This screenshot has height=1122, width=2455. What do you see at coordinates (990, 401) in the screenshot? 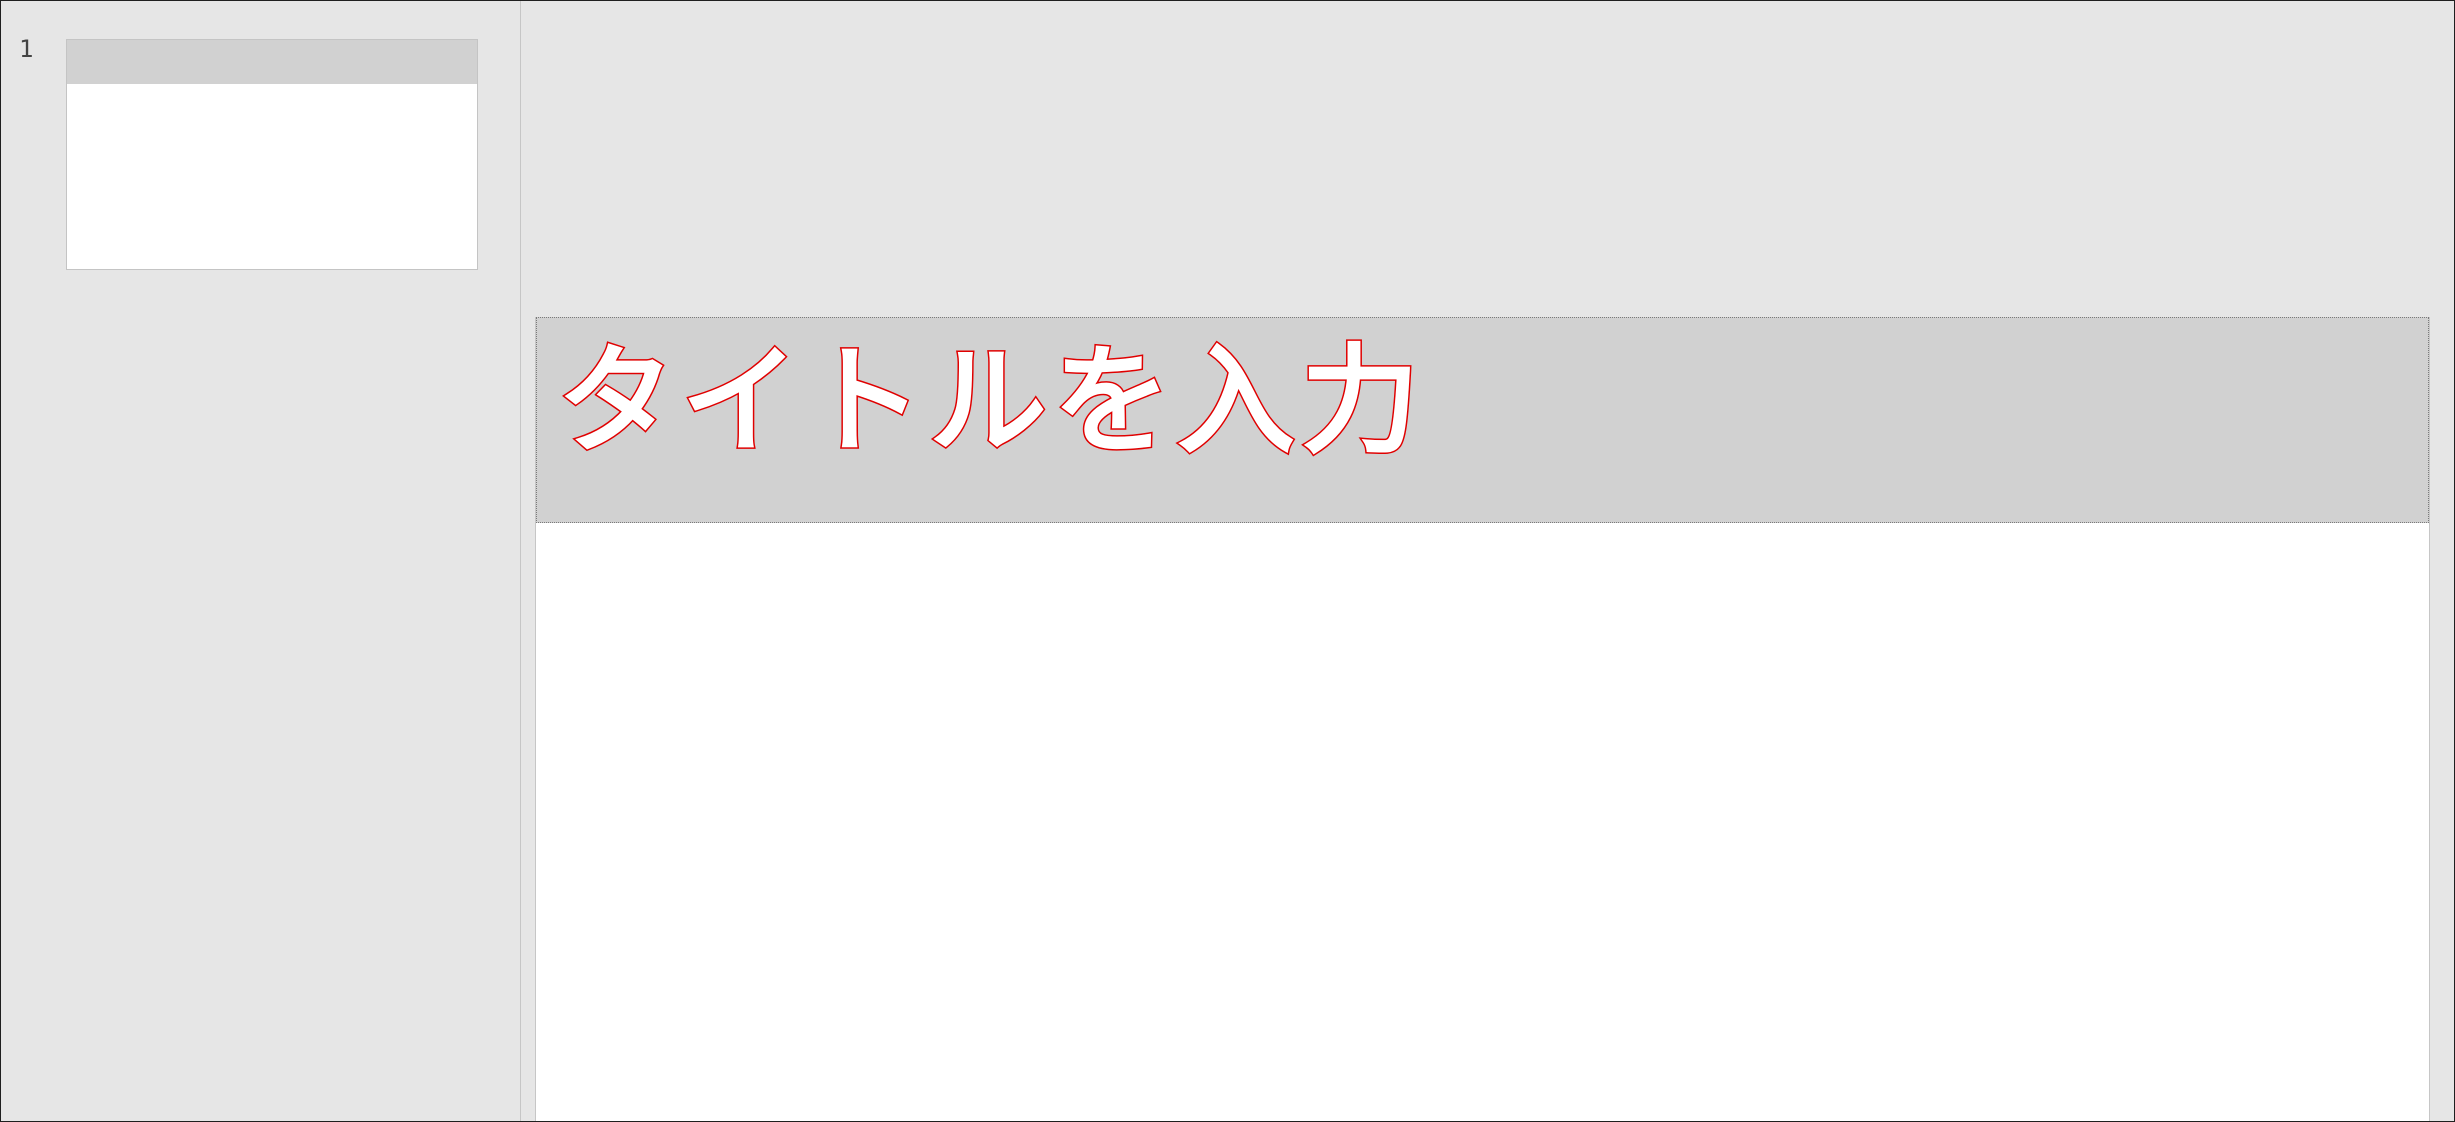
I see `title-placeholder-text: タイトルを入力` at bounding box center [990, 401].